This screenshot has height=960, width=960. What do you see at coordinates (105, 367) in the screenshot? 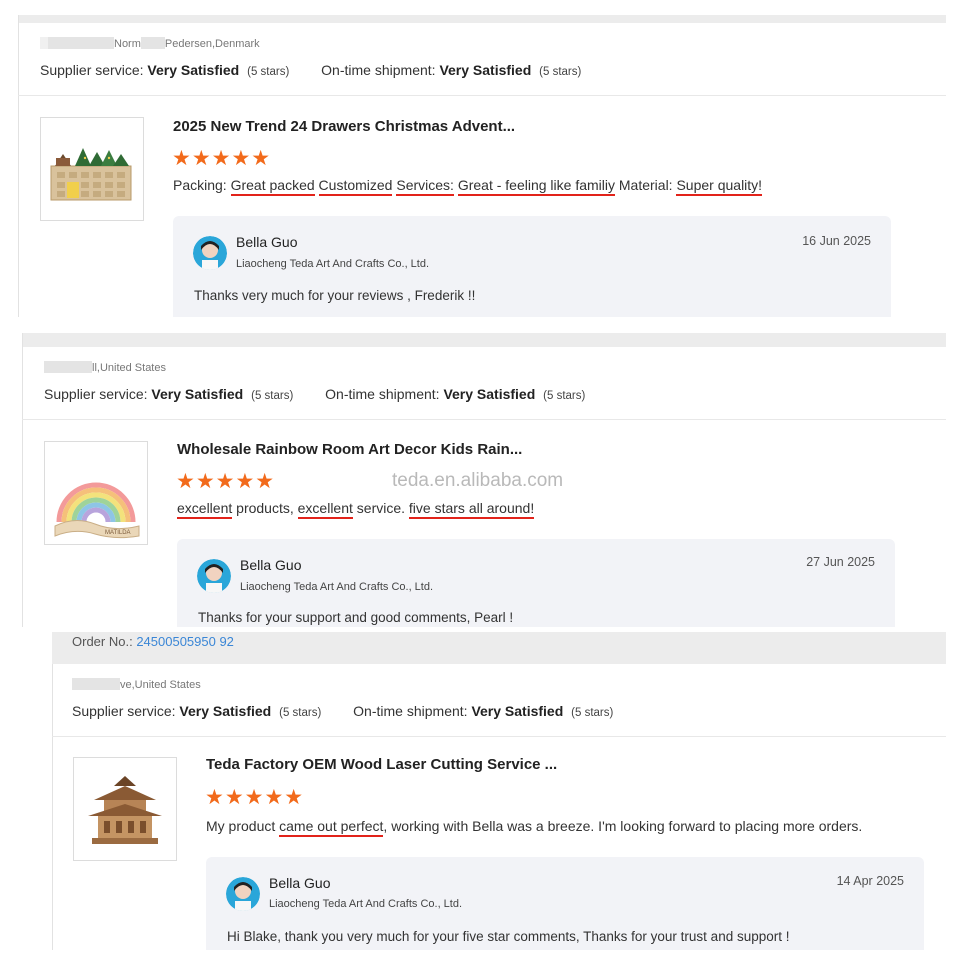
I see `reviewer-location: ll,United States` at bounding box center [105, 367].